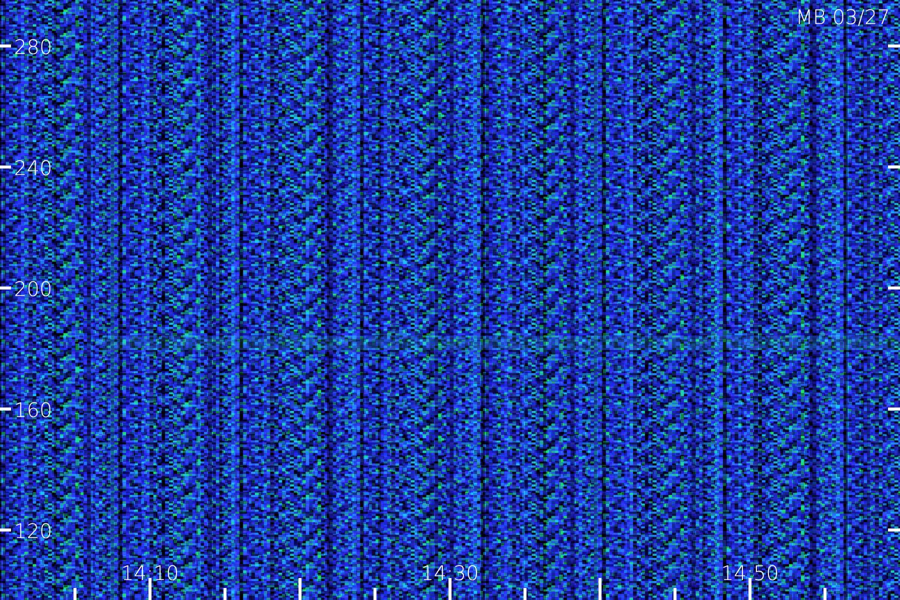  Describe the element at coordinates (33, 410) in the screenshot. I see `frequency-label: 160` at that location.